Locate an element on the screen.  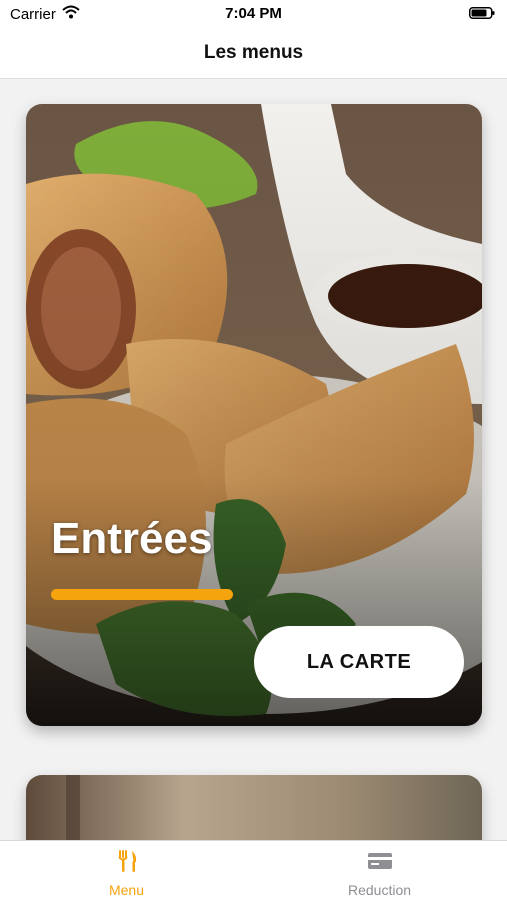
credit-card-icon is located at coordinates (380, 861).